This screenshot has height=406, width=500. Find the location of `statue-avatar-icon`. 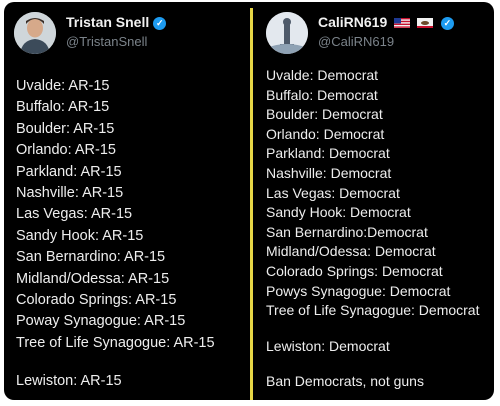

statue-avatar-icon is located at coordinates (287, 33).